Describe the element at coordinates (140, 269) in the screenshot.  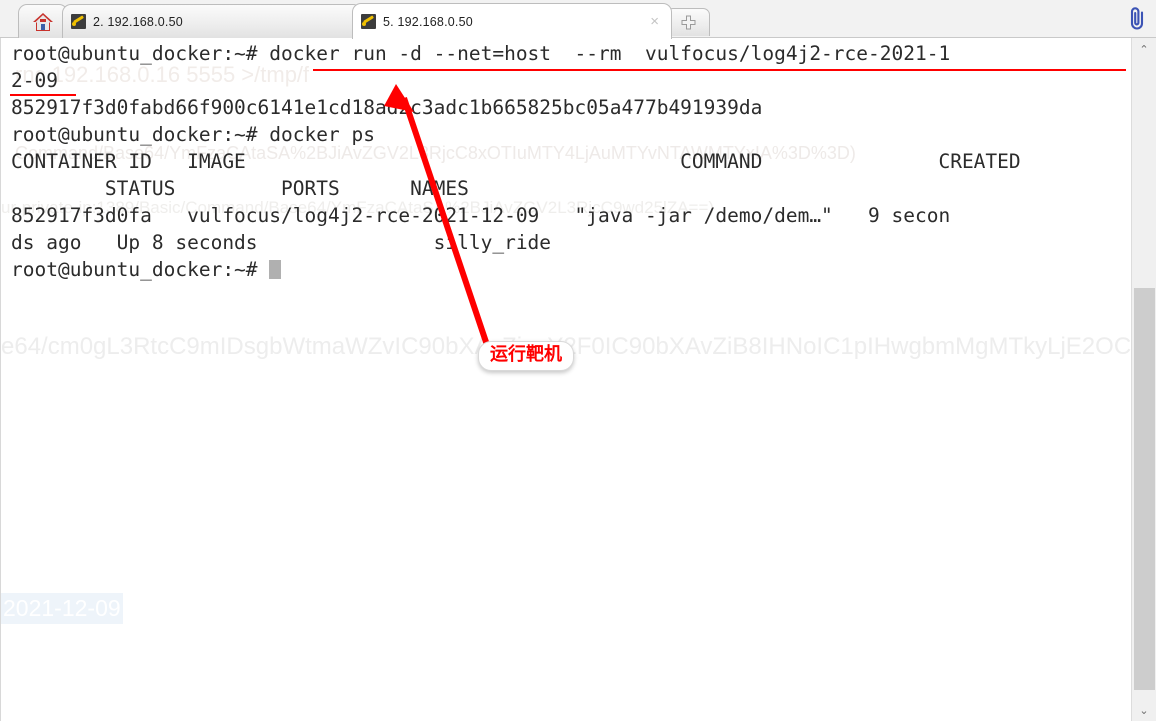
I see `terminal-line: root@ubuntu_docker:~#` at that location.